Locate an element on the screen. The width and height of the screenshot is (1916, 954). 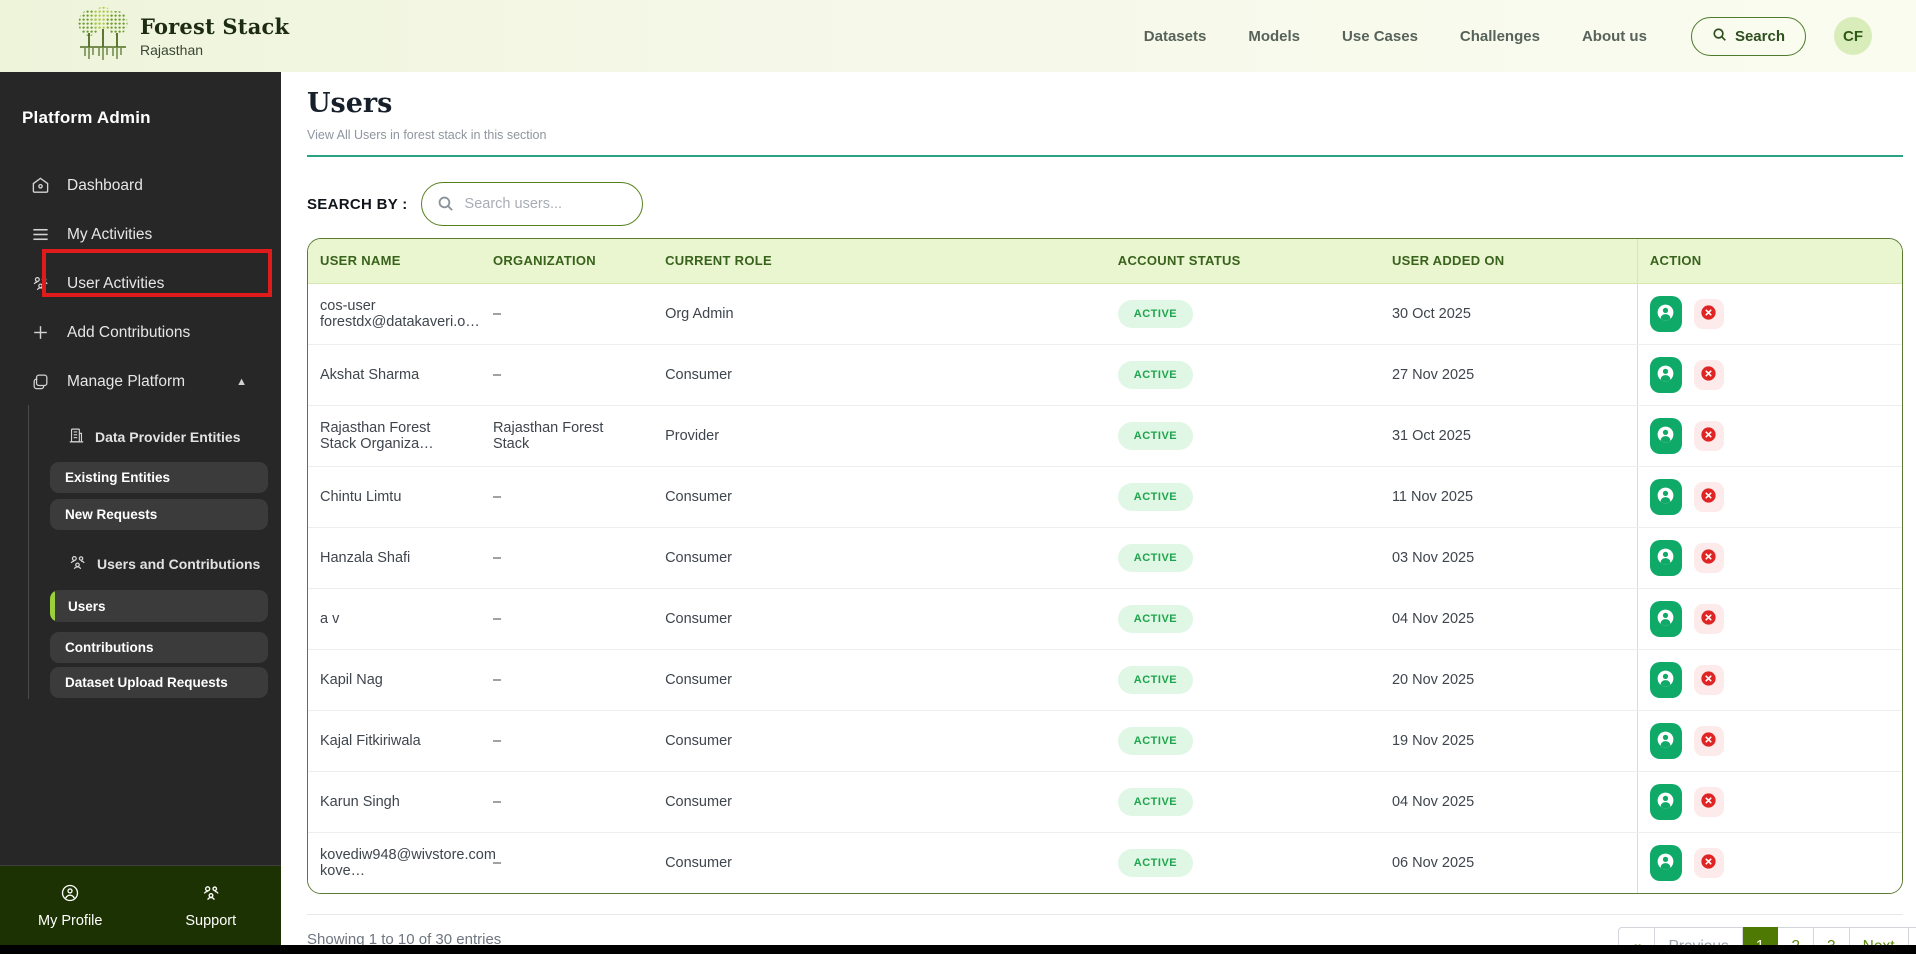
user-avatar: CF is located at coordinates (1853, 36).